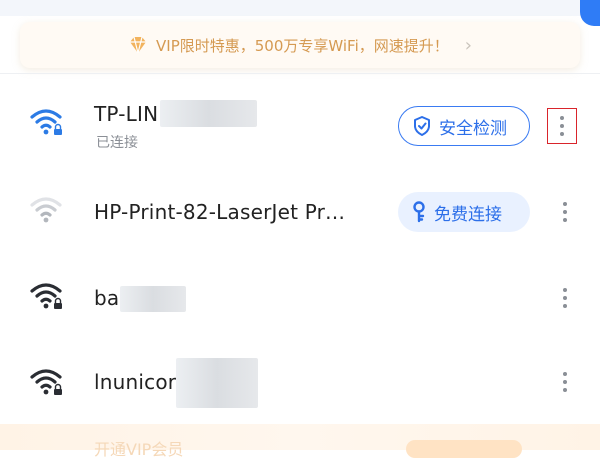 The height and width of the screenshot is (460, 600). Describe the element at coordinates (300, 8) in the screenshot. I see `top-bar` at that location.